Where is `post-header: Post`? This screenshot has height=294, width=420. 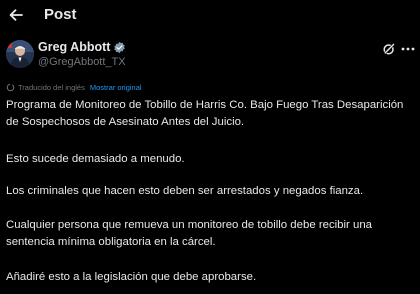
post-header: Post is located at coordinates (210, 16).